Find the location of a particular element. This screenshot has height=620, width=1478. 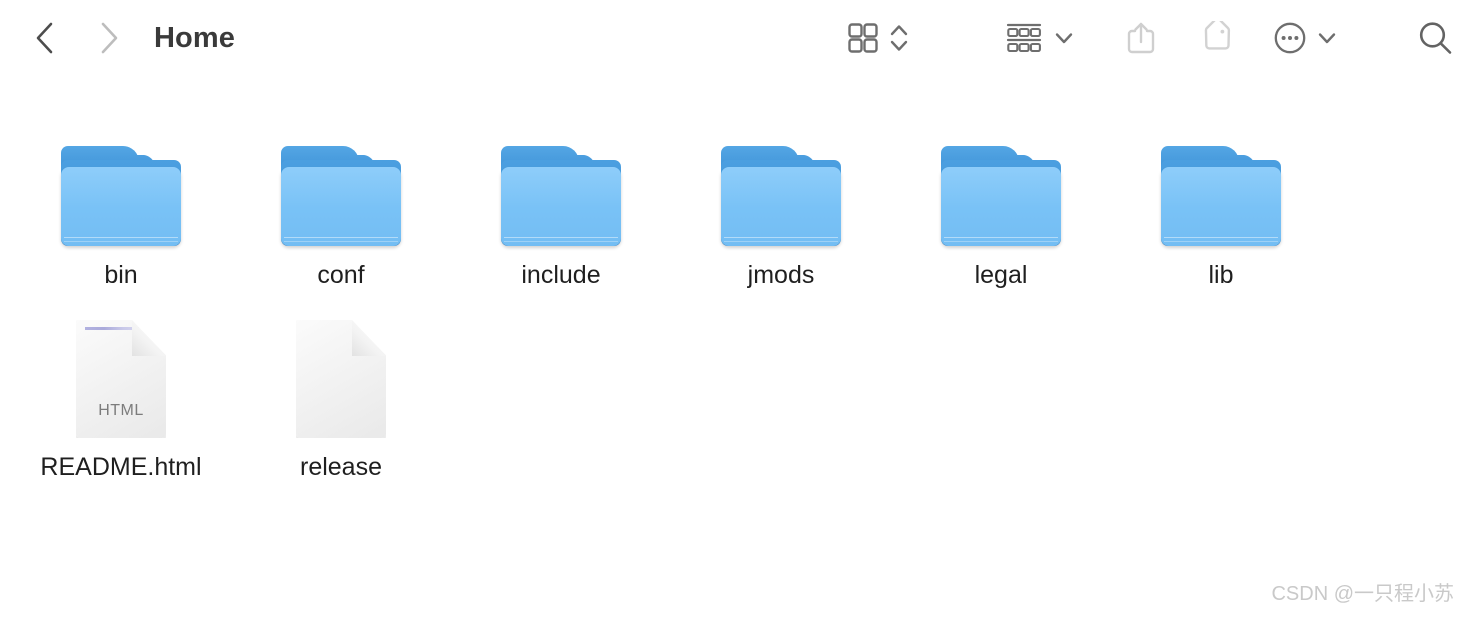

file-item: legal is located at coordinates (1001, 204).